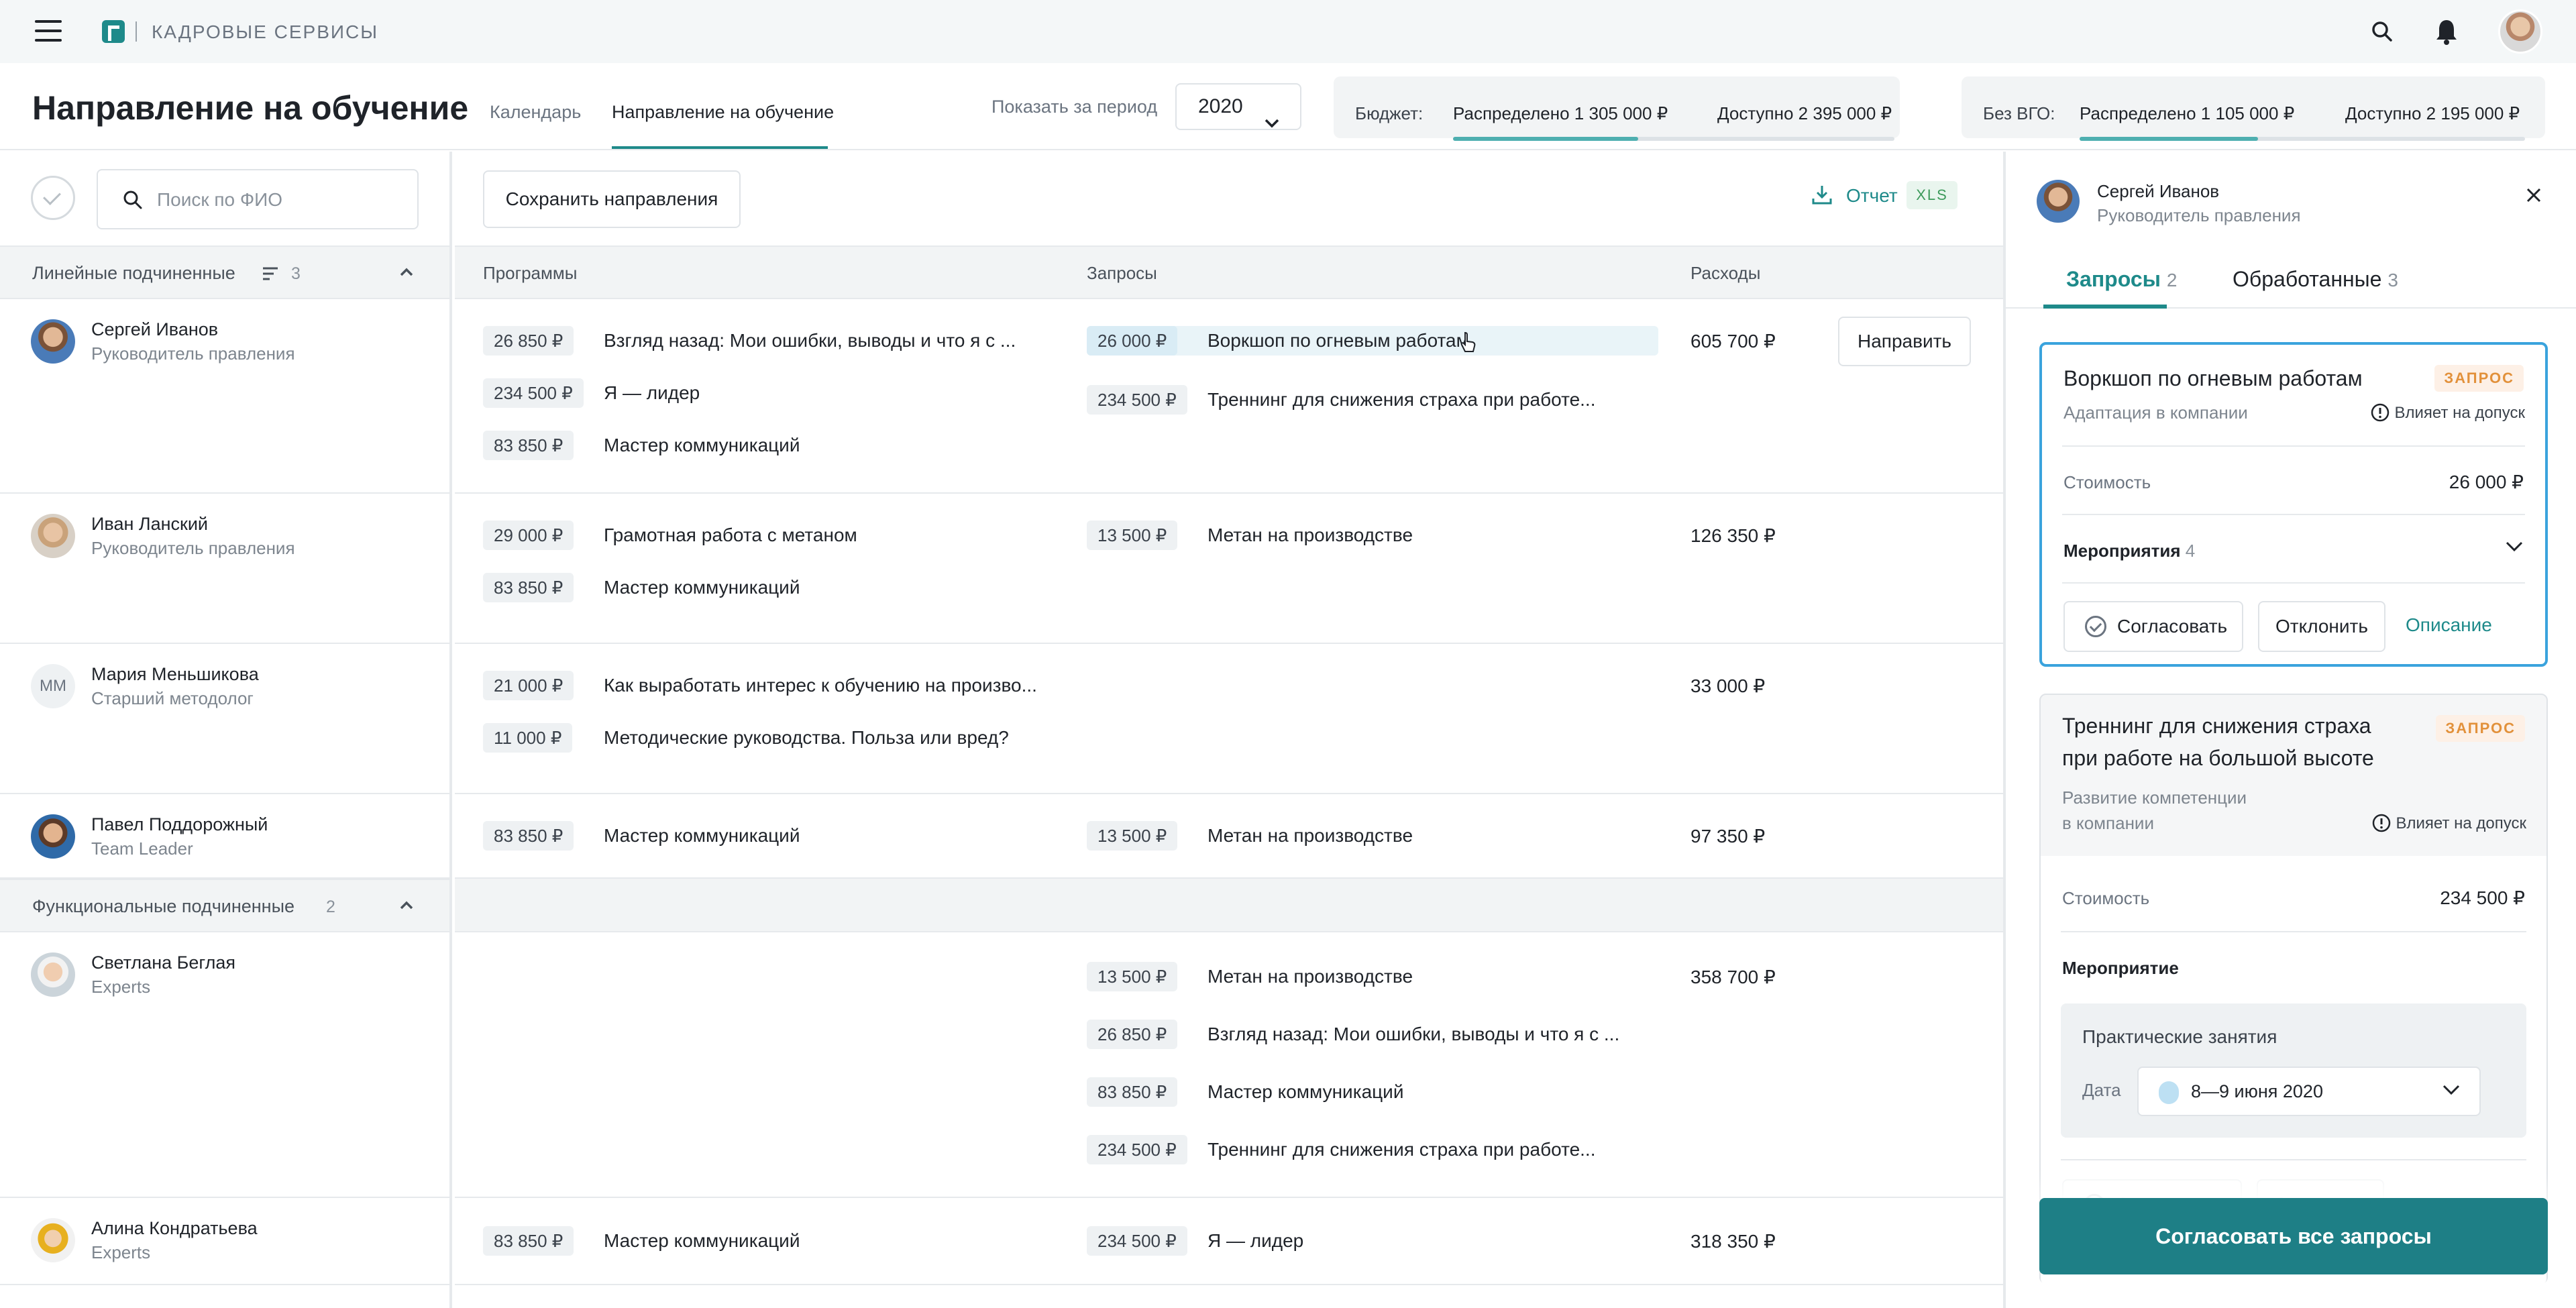 This screenshot has height=1308, width=2576. What do you see at coordinates (193, 353) in the screenshot?
I see `employee-role: Руководитель правления` at bounding box center [193, 353].